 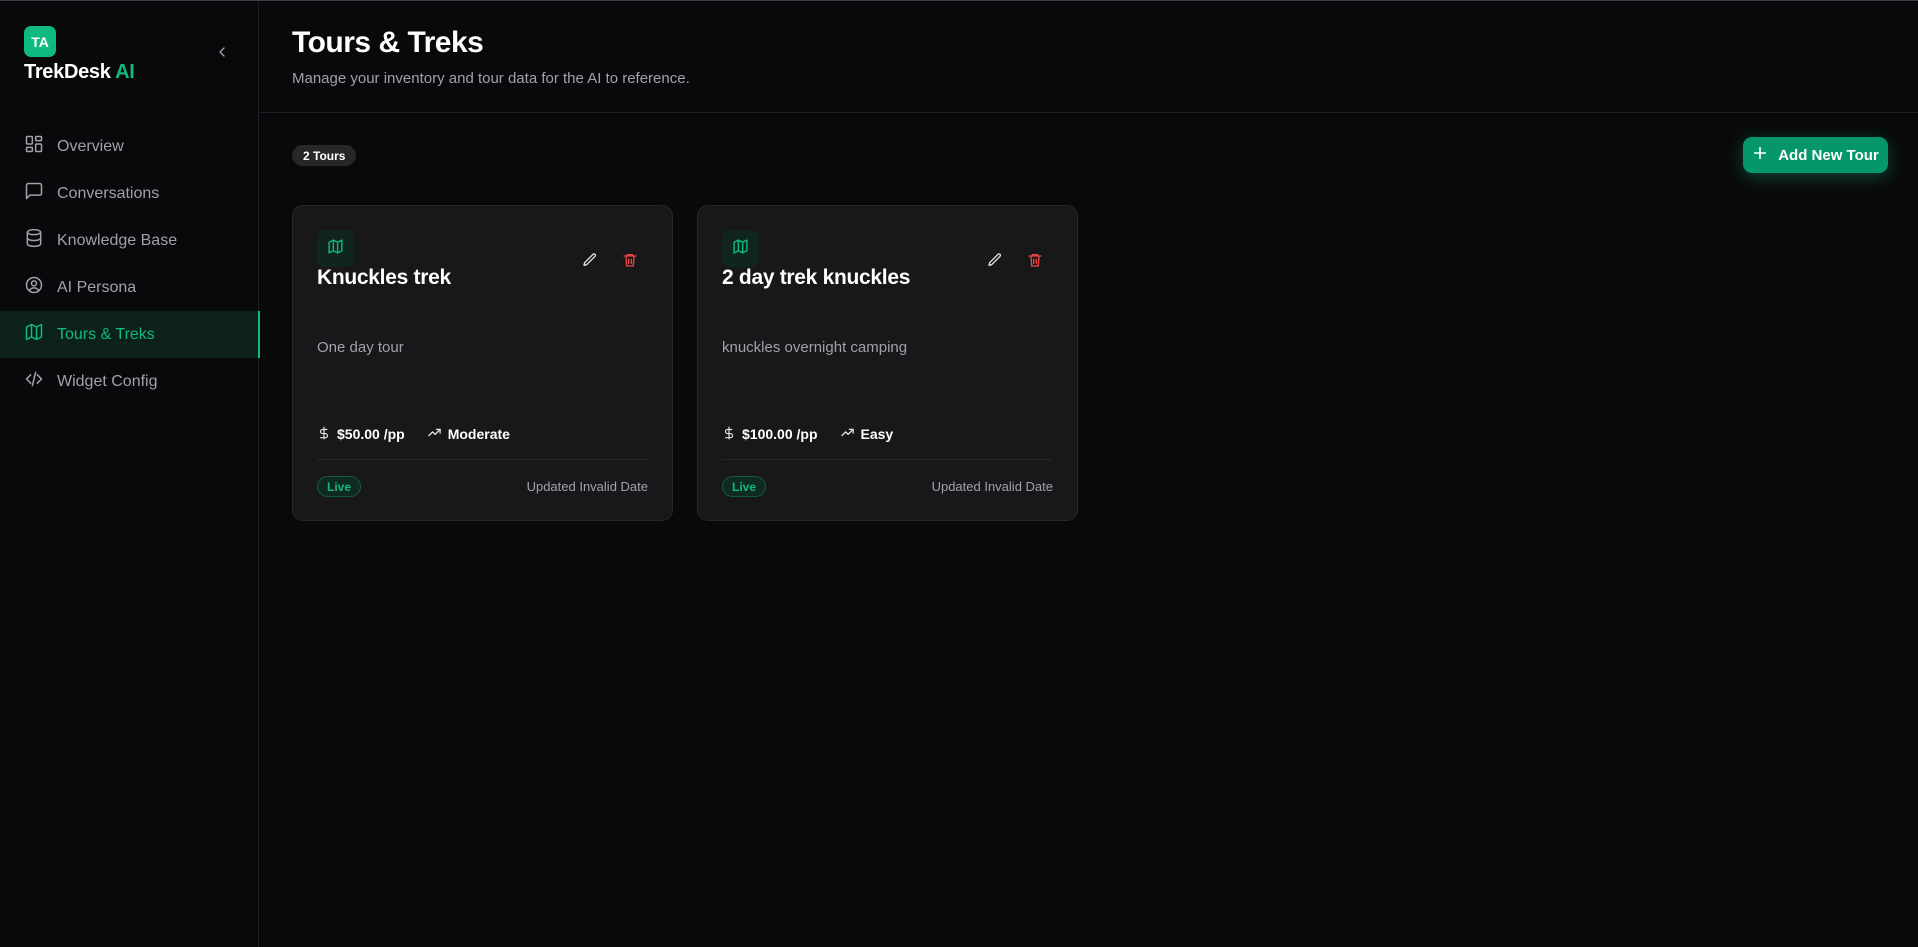 What do you see at coordinates (34, 381) in the screenshot?
I see `code-icon` at bounding box center [34, 381].